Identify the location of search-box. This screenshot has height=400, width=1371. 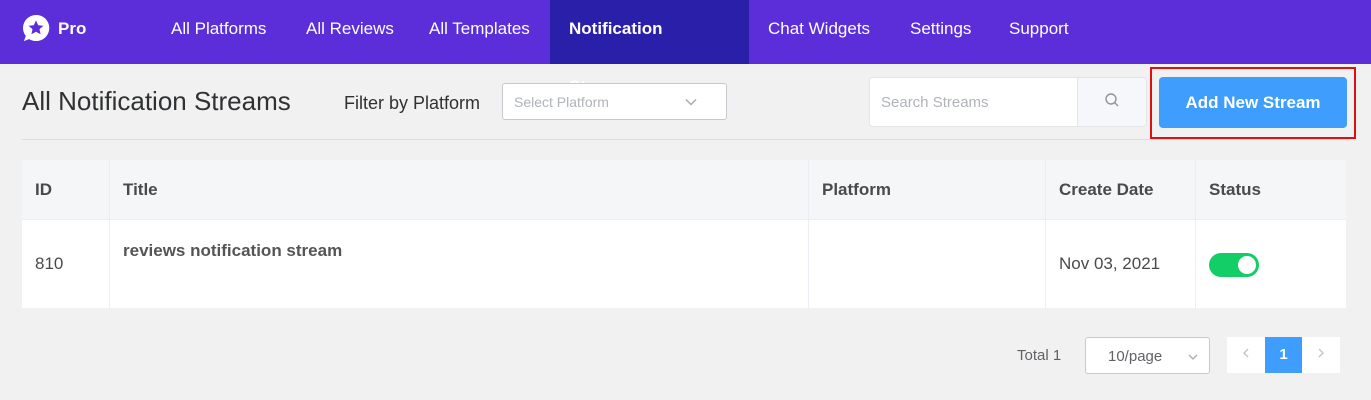
(1008, 102).